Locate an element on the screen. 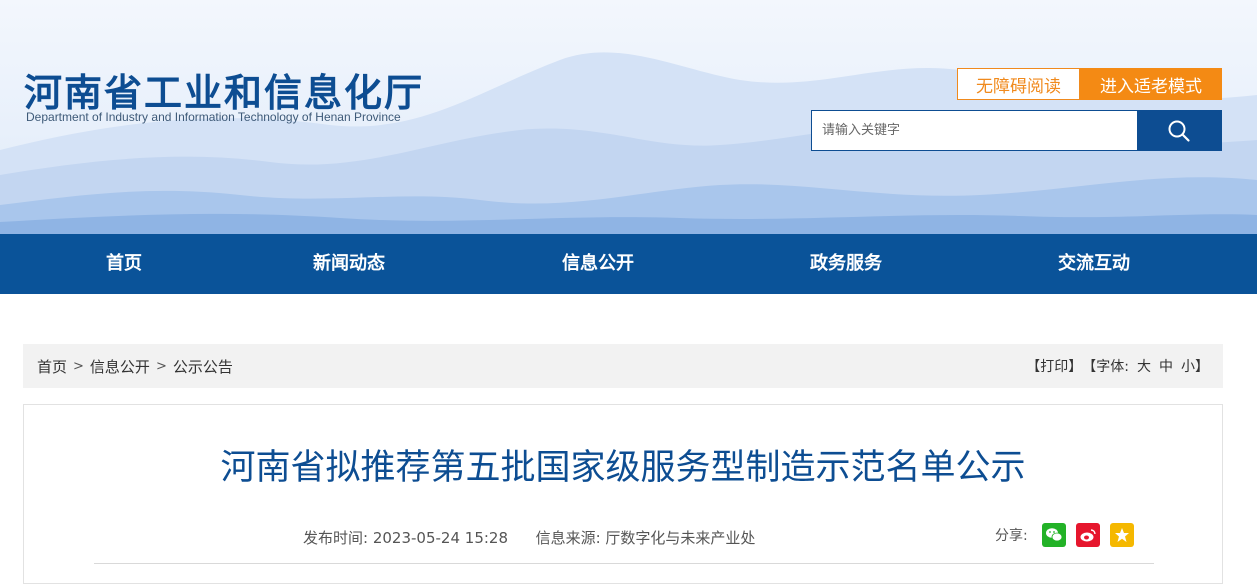  nav-item-news: 新闻动态 is located at coordinates (349, 264).